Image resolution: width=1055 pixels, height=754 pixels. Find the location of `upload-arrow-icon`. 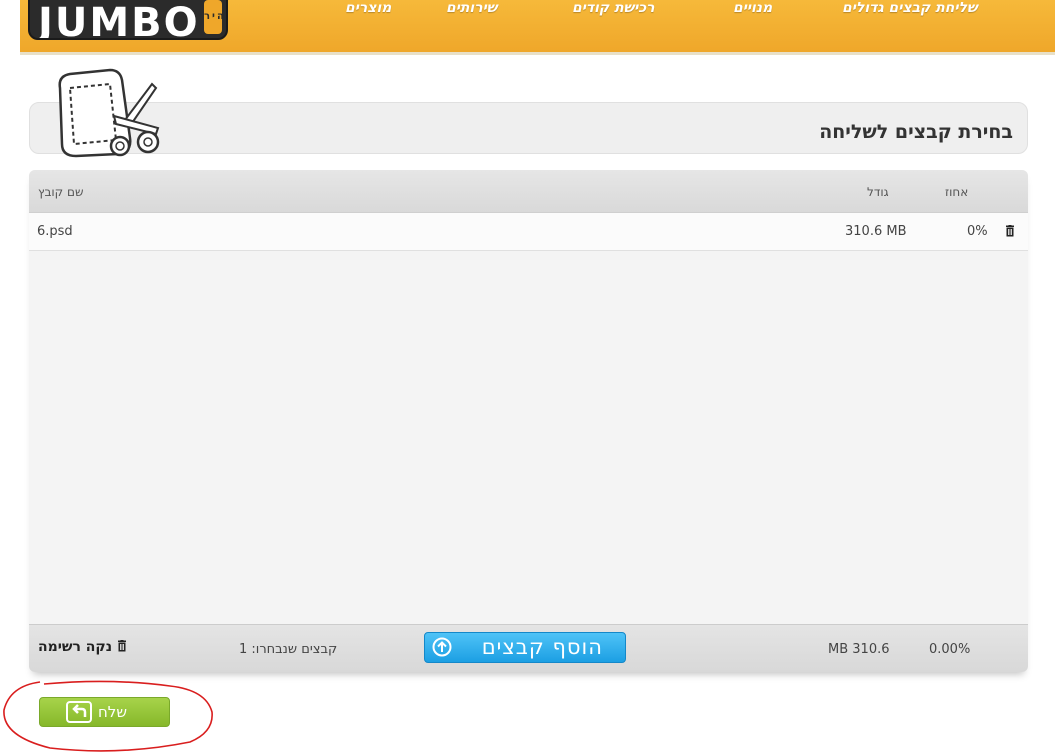

upload-arrow-icon is located at coordinates (442, 647).